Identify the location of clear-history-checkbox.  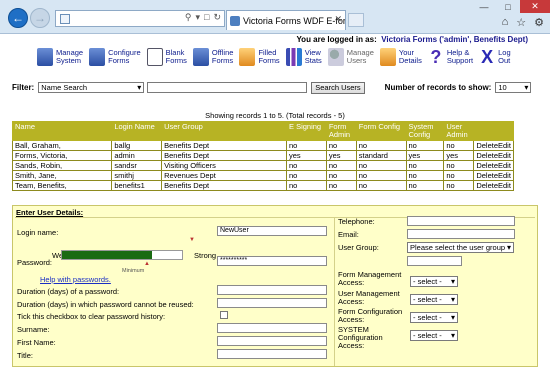
(224, 315).